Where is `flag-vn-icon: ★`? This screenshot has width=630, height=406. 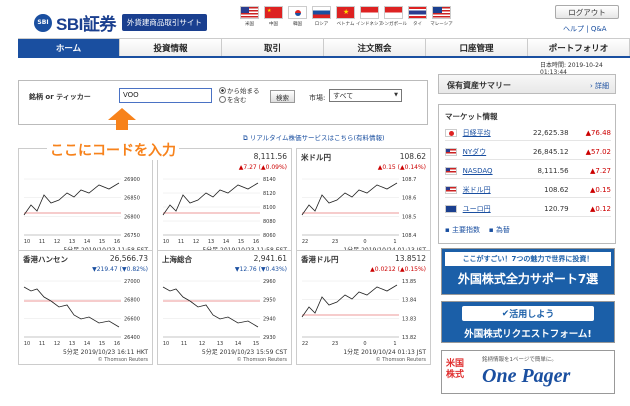
flag-vn-icon: ★ is located at coordinates (345, 12).